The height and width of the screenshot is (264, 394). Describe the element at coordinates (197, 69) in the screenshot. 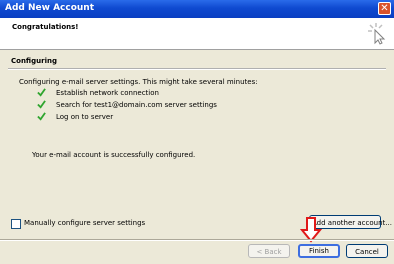

I see `section-divider` at that location.